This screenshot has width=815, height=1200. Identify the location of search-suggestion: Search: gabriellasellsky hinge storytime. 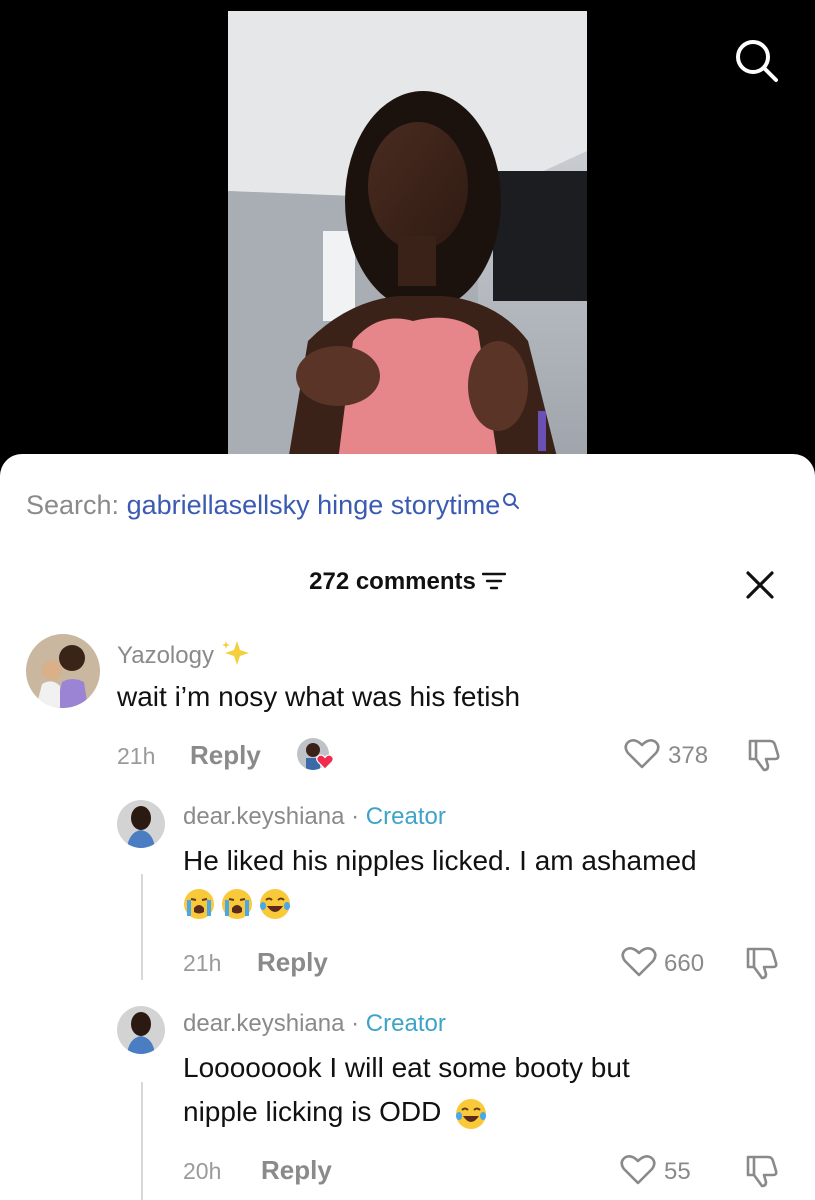
(273, 505).